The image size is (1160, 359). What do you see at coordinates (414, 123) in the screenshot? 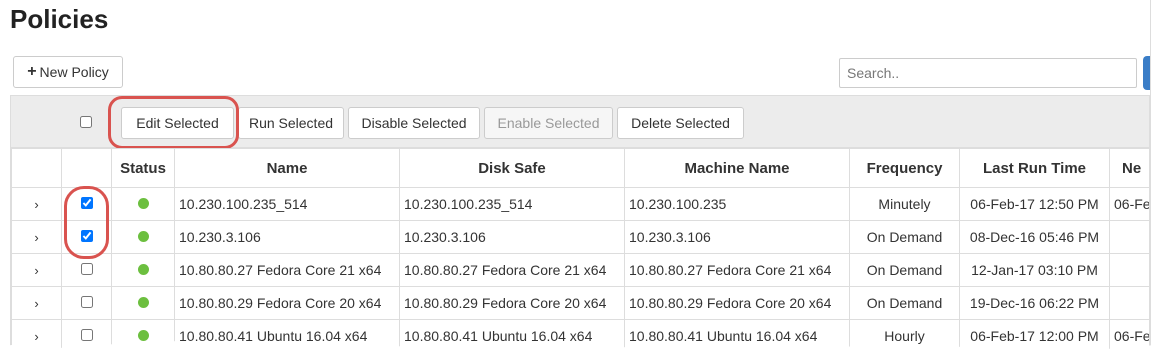
I see `disable-selected-button: Disable Selected` at bounding box center [414, 123].